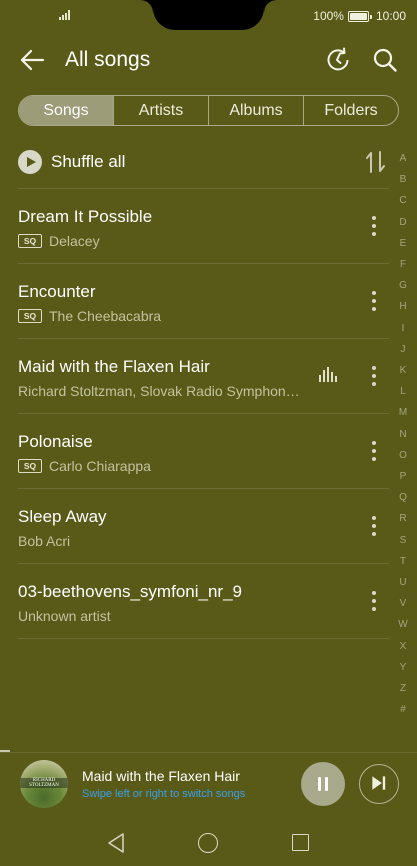  Describe the element at coordinates (323, 784) in the screenshot. I see `pause-button` at that location.